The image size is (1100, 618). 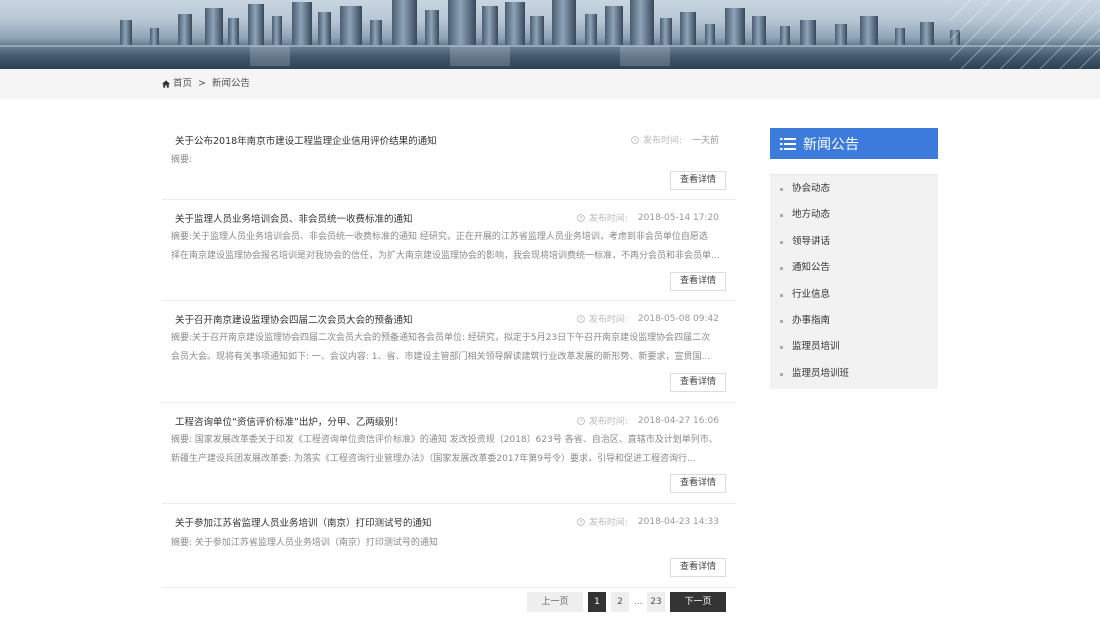 I want to click on article-date: 发布时间: 一天前, so click(x=675, y=139).